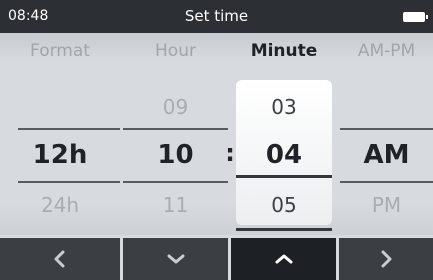 Image resolution: width=433 pixels, height=280 pixels. I want to click on chevron-down-icon, so click(175, 259).